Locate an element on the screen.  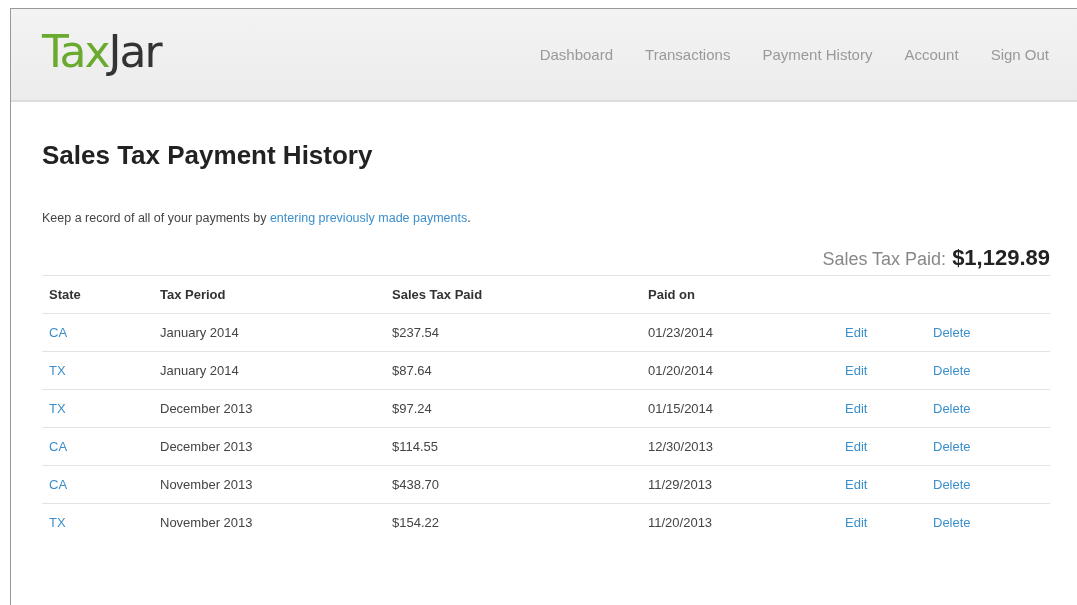
column-header: Sales Tax Paid is located at coordinates (513, 294).